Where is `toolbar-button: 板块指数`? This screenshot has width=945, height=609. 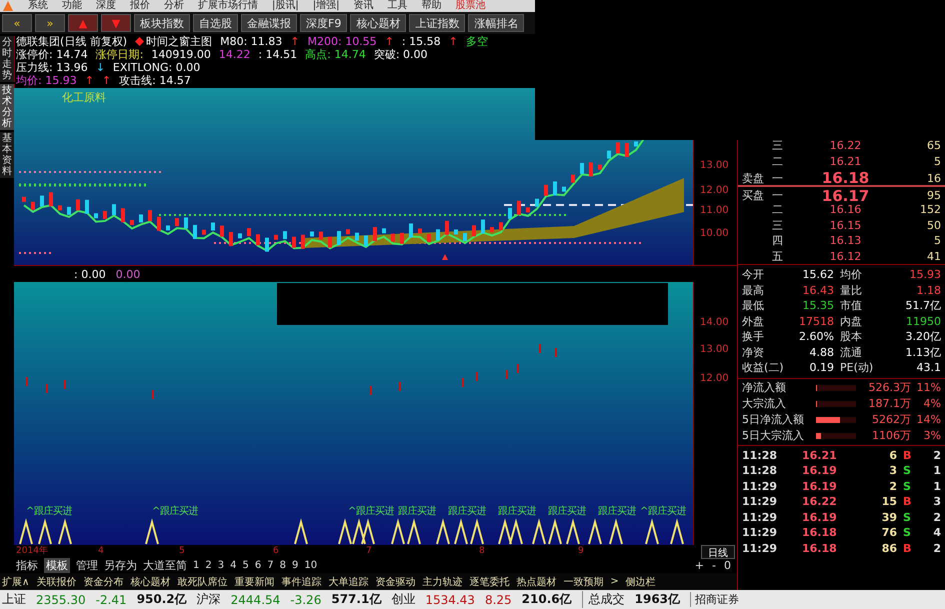 toolbar-button: 板块指数 is located at coordinates (162, 23).